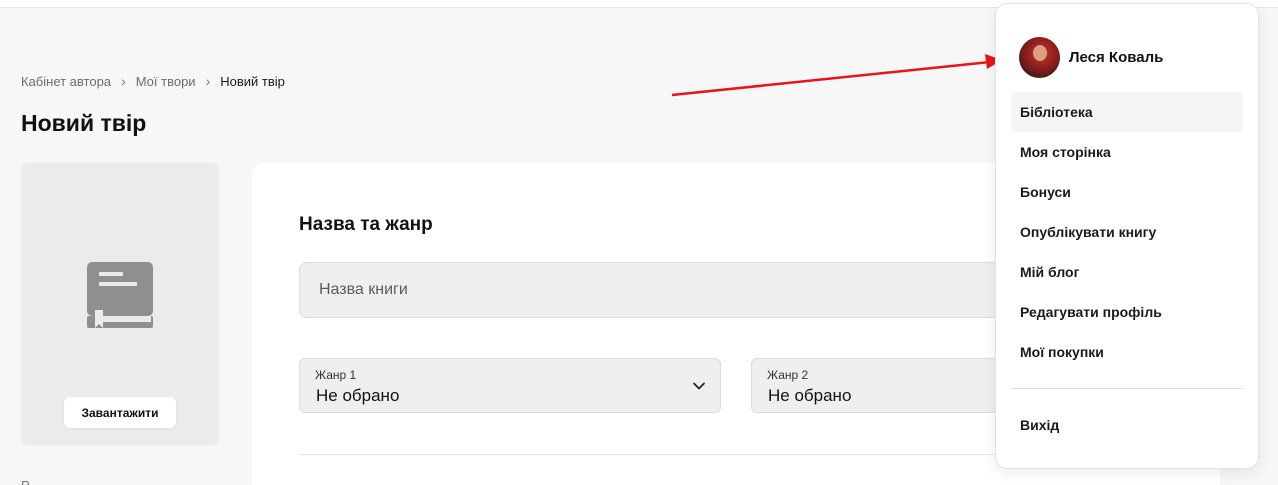  I want to click on genre2-label: Жанр 2, so click(788, 375).